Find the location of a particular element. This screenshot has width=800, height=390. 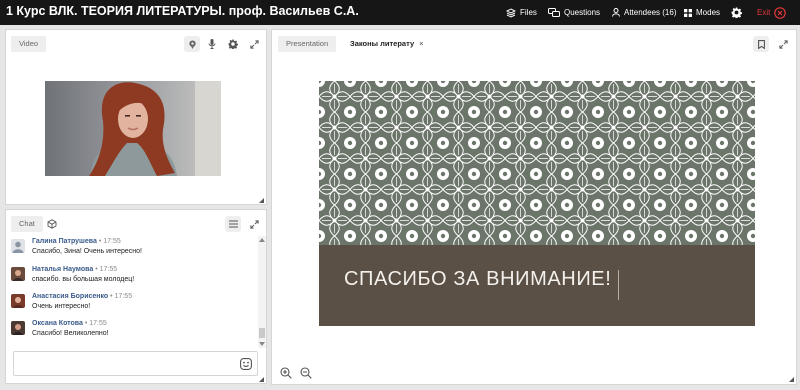

pin-icon is located at coordinates (192, 44).